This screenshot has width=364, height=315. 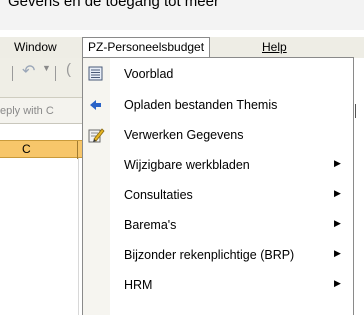 What do you see at coordinates (150, 225) in the screenshot?
I see `menu-item-label: Barema's` at bounding box center [150, 225].